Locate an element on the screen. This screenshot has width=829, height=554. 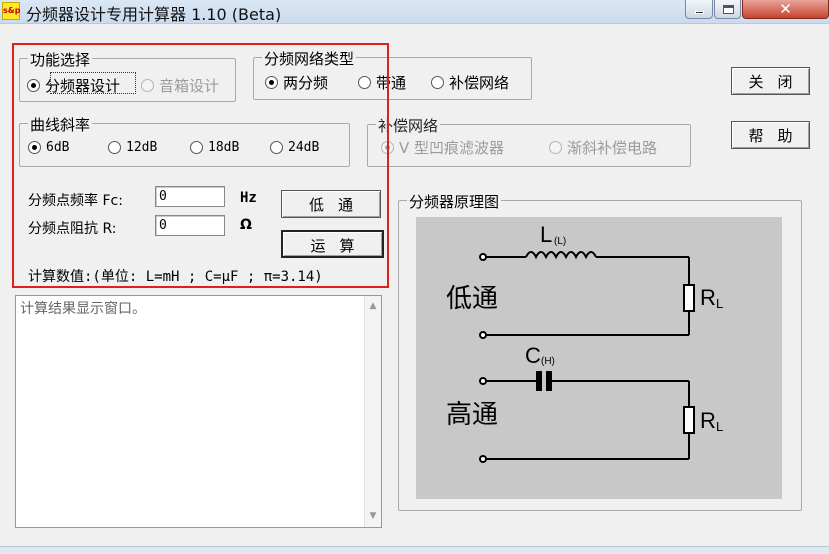
capacitor-subscript: (H) is located at coordinates (548, 361).